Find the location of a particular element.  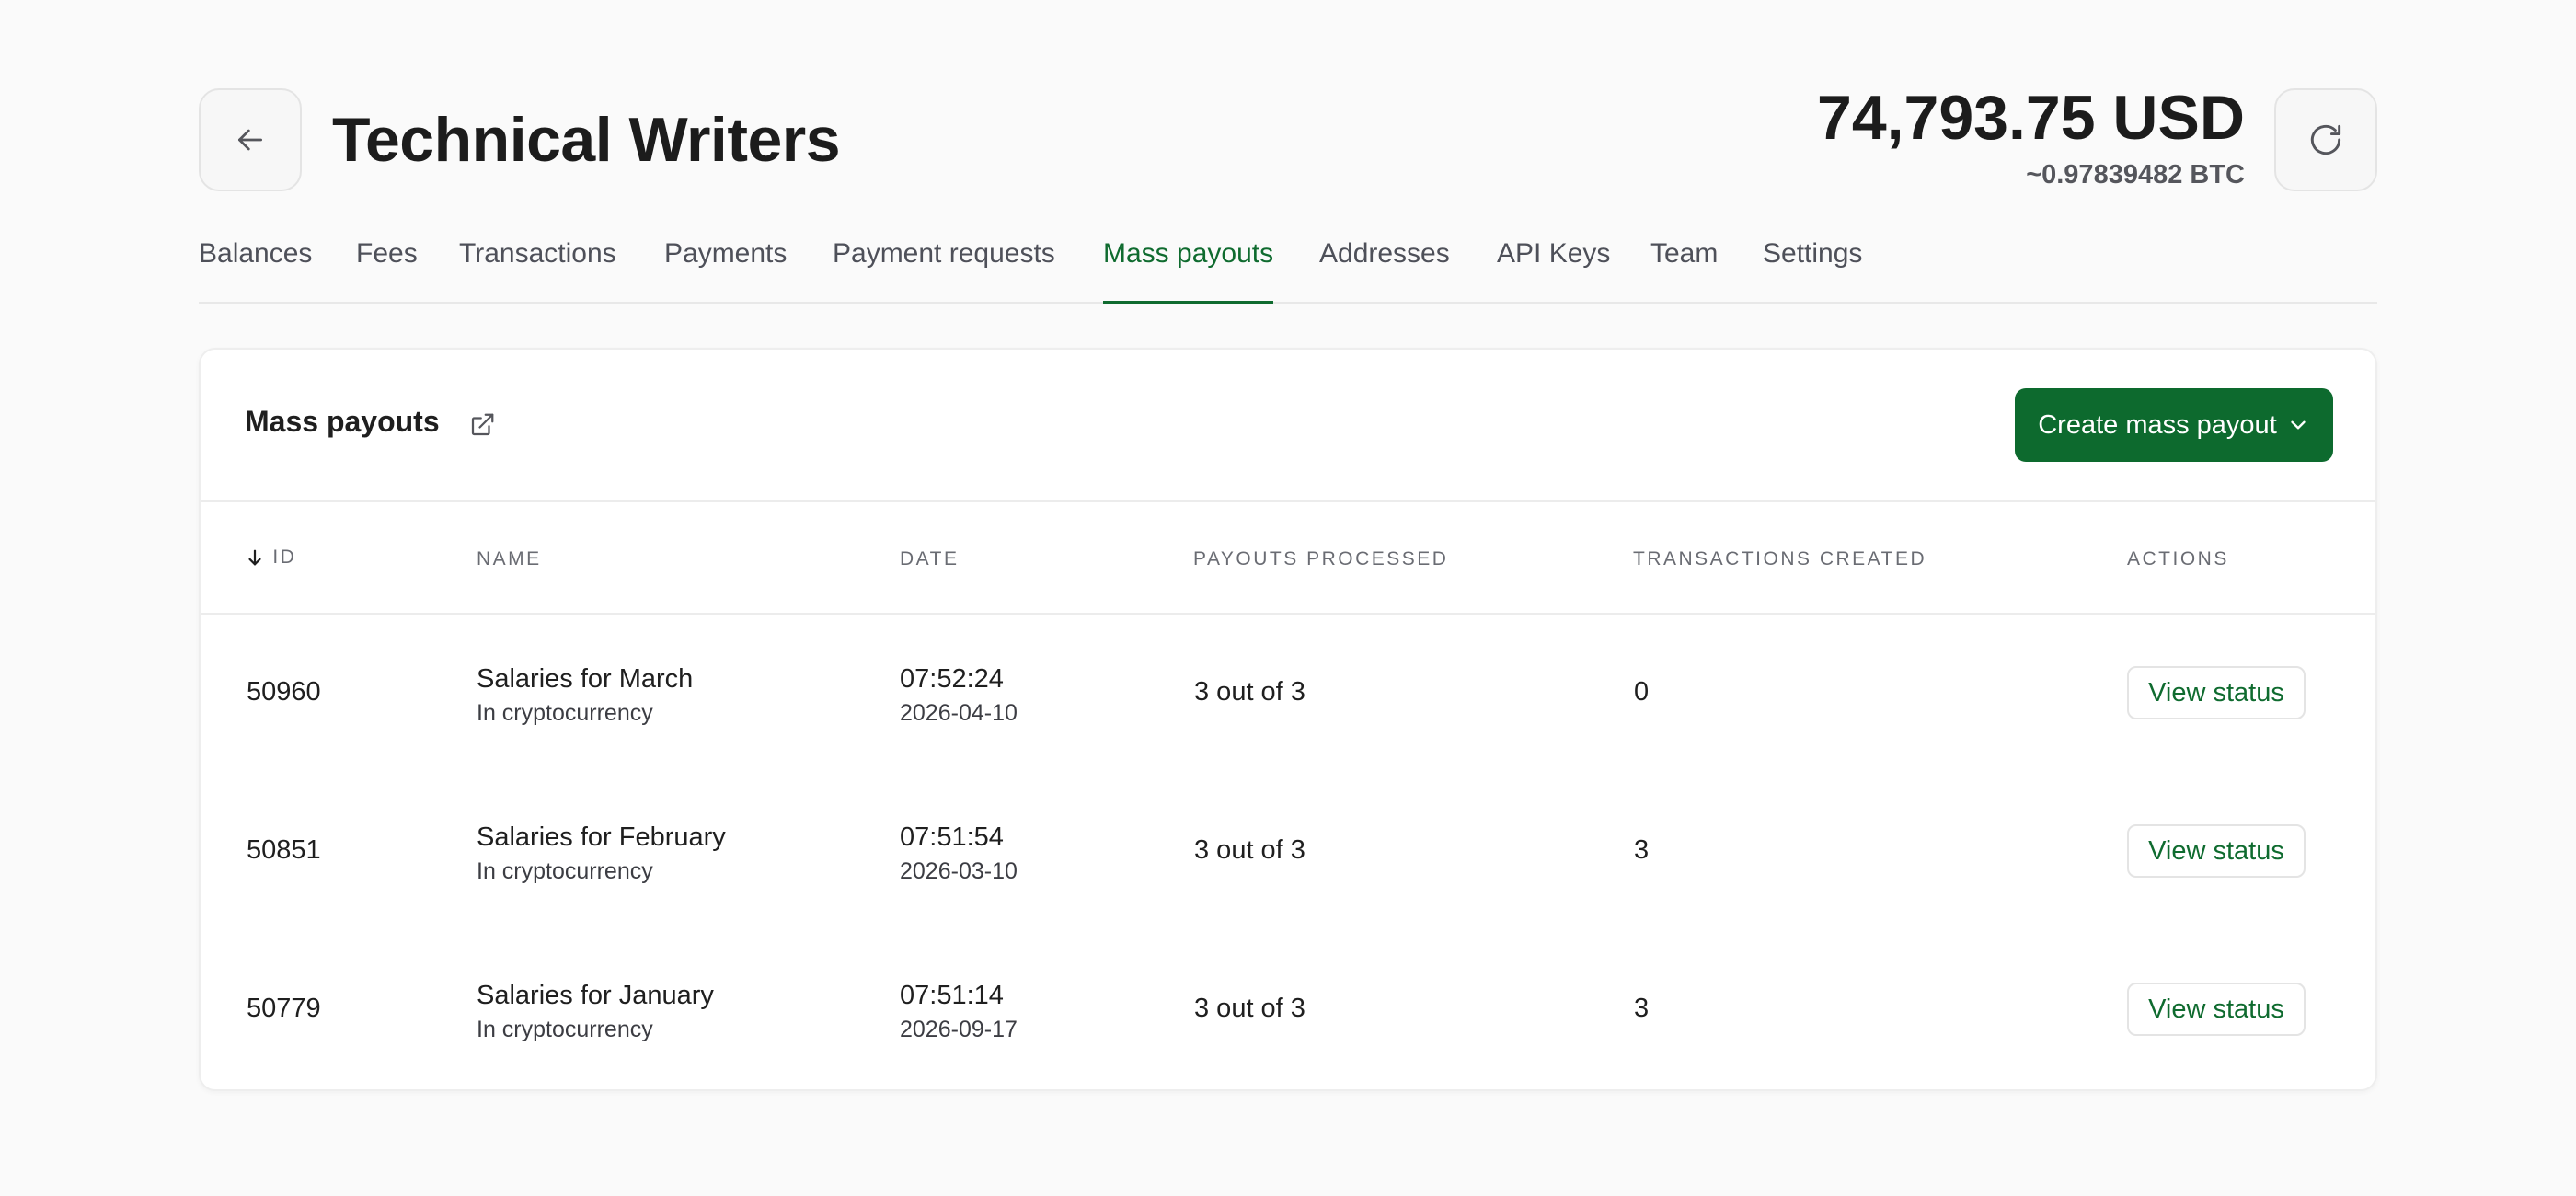

refresh-button is located at coordinates (2325, 139).